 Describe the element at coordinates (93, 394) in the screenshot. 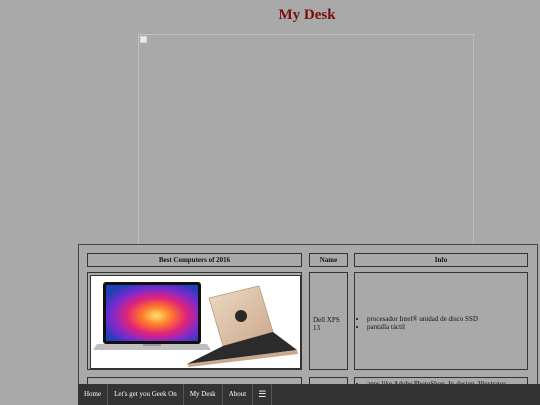

I see `nav-home: Home` at that location.